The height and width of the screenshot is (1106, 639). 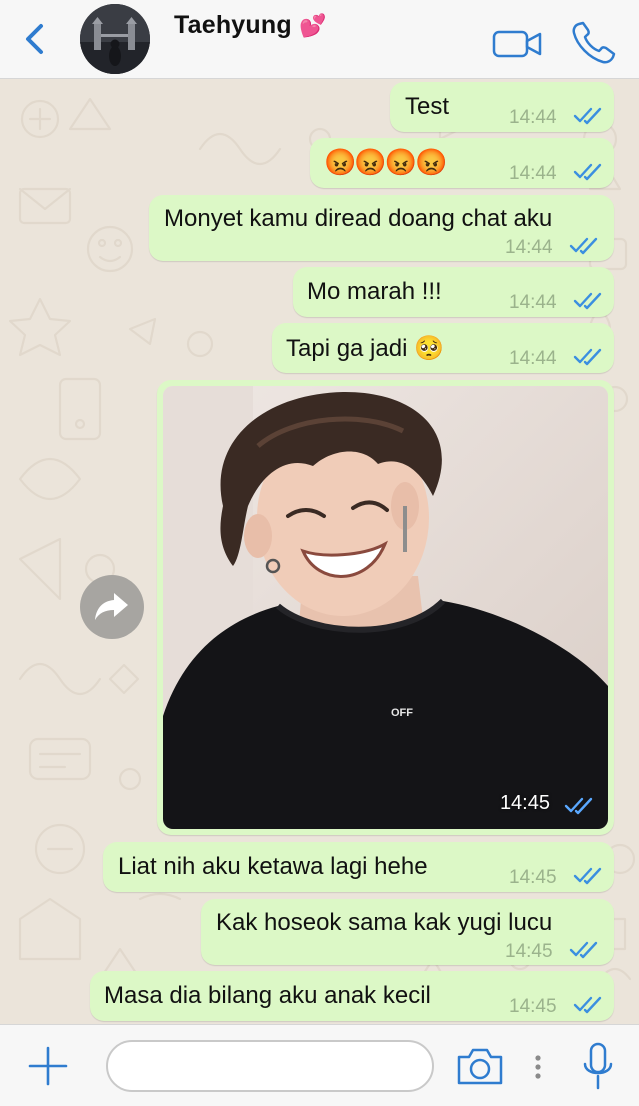 I want to click on two-hearts-emoji: 💕, so click(x=312, y=25).